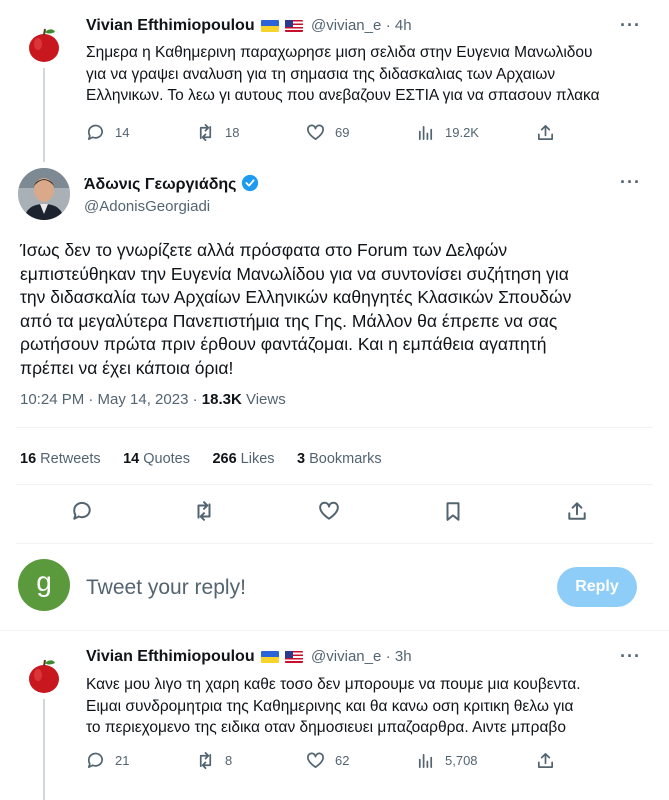  What do you see at coordinates (122, 760) in the screenshot?
I see `reply-count: 21` at bounding box center [122, 760].